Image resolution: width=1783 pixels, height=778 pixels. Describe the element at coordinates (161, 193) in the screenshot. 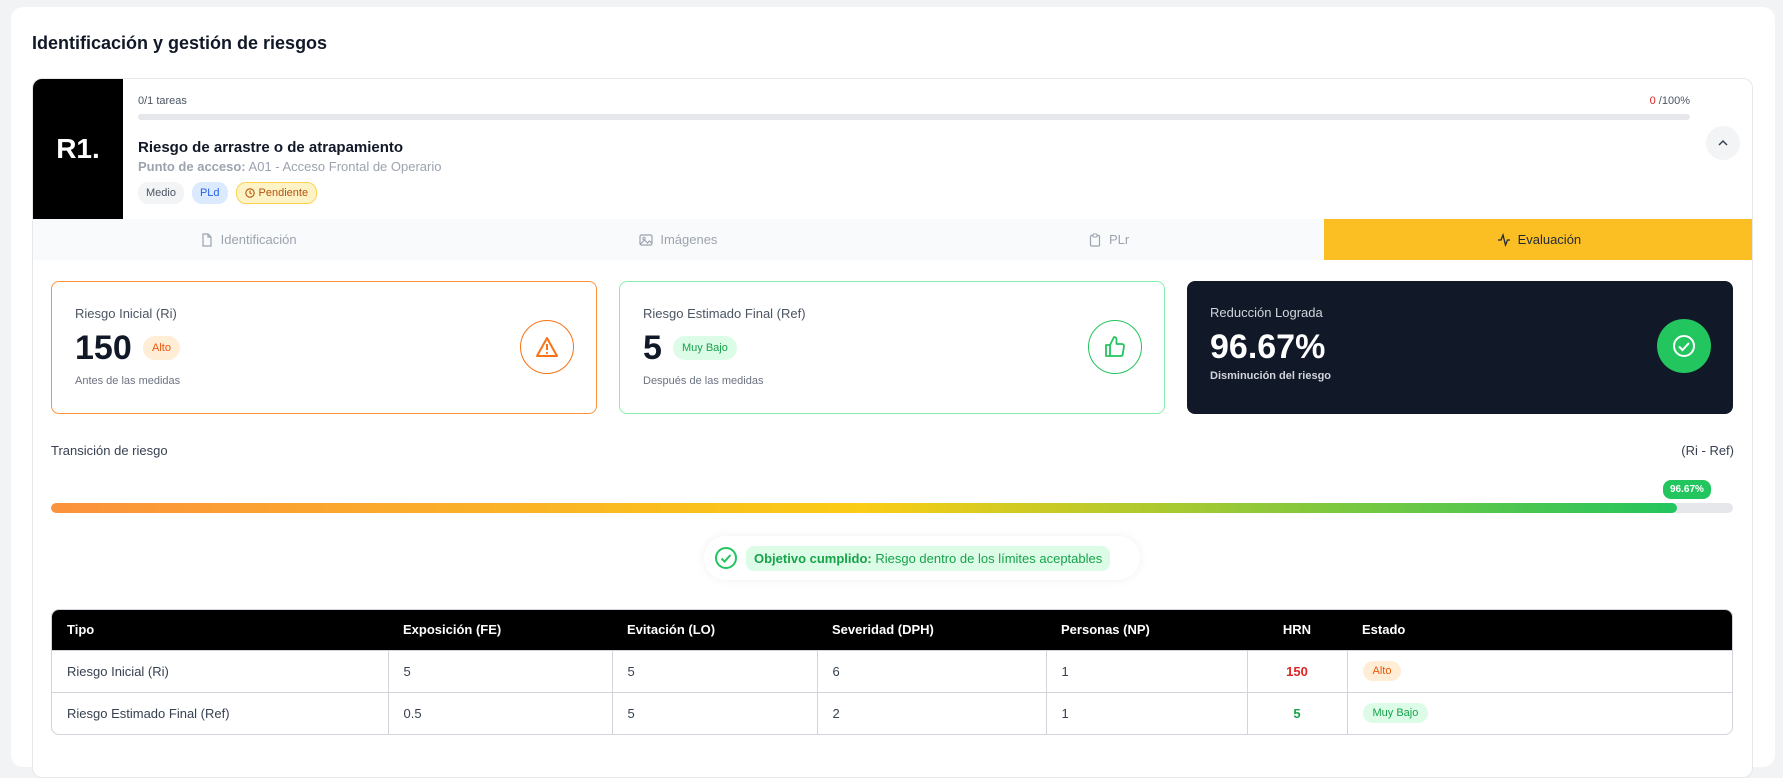

I see `level-tag: Medio` at that location.